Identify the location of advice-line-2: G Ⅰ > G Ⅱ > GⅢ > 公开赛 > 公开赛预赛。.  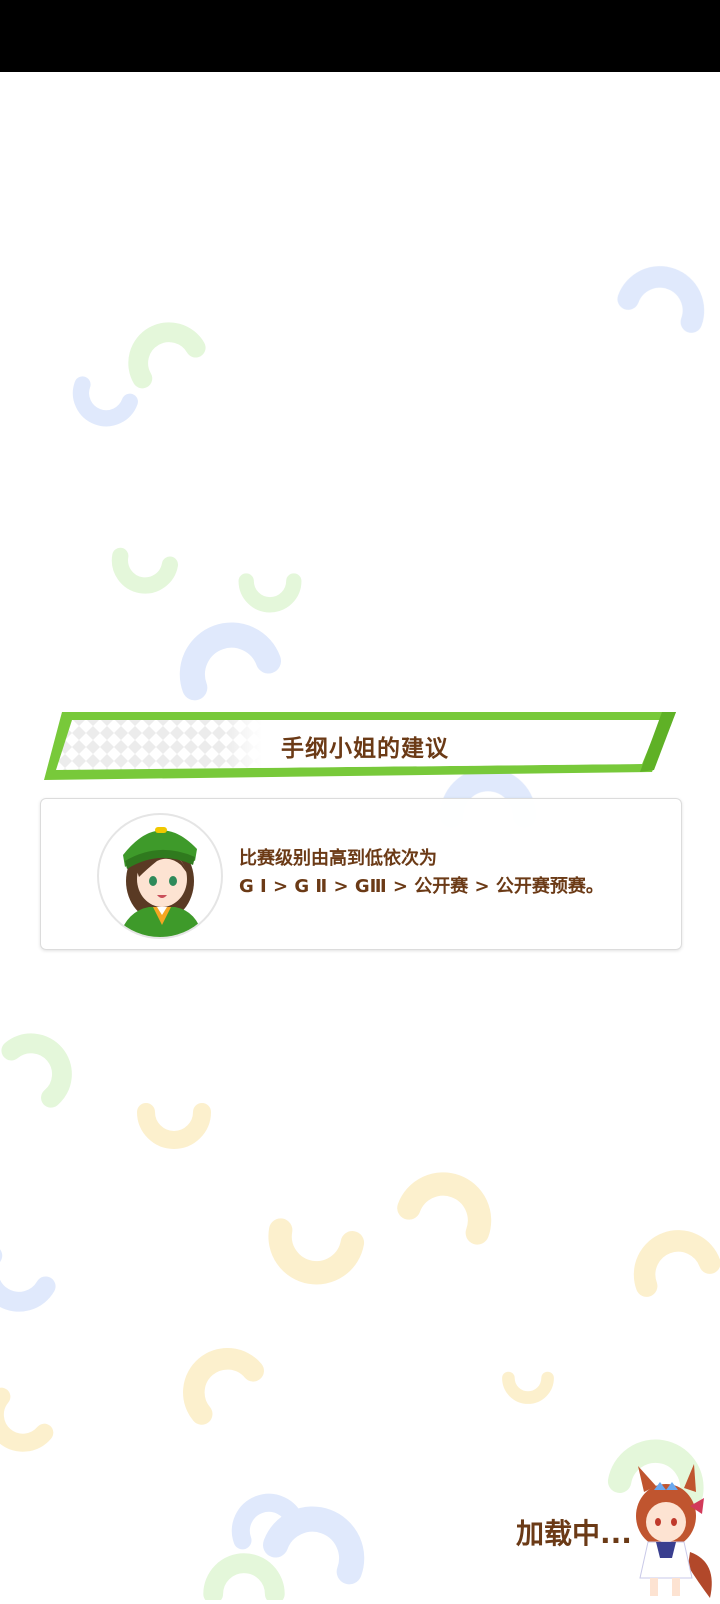
(421, 886).